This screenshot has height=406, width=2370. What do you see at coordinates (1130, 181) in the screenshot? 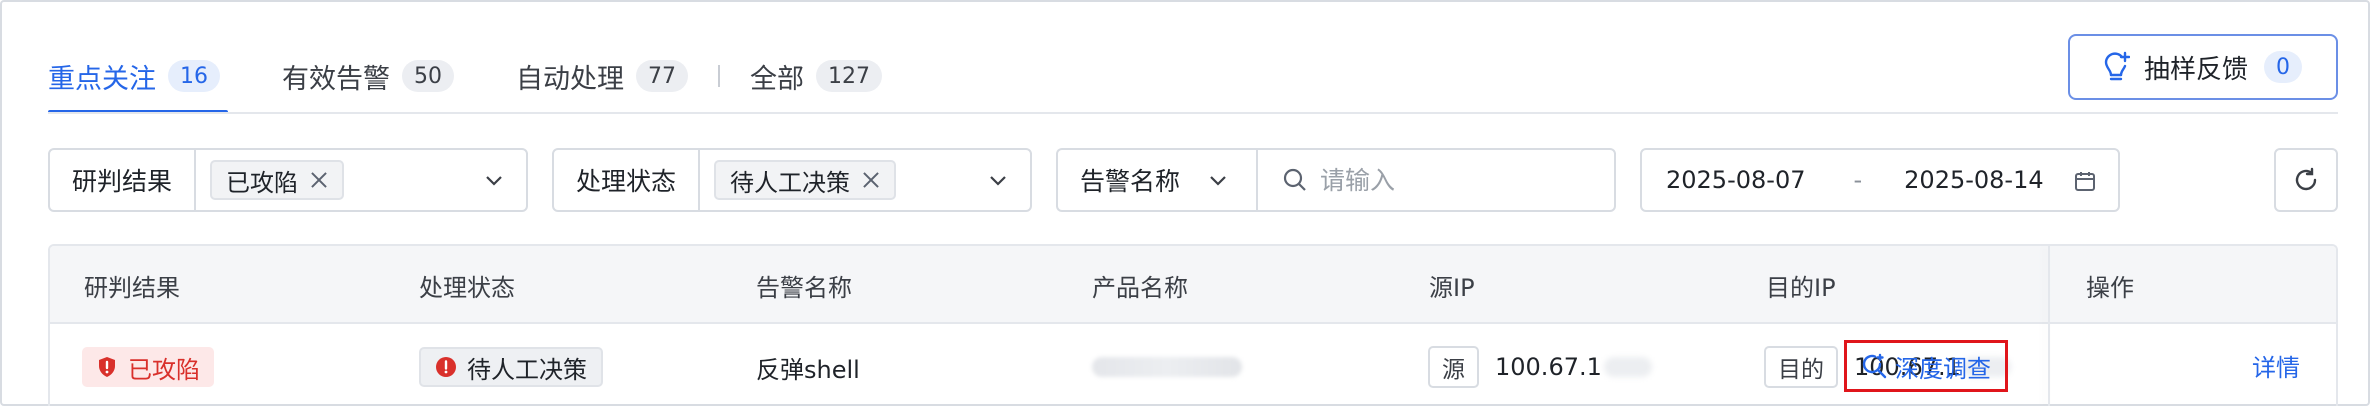
I see `alert-name-field-label: 告警名称` at bounding box center [1130, 181].